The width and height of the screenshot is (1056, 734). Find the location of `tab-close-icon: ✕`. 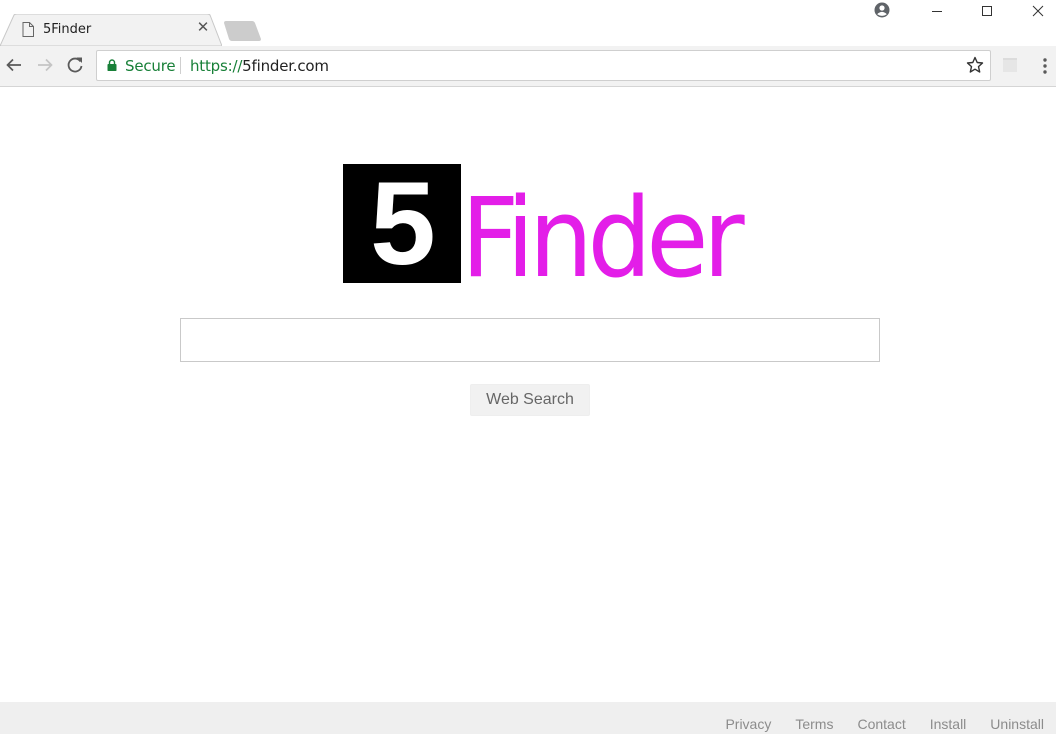

tab-close-icon: ✕ is located at coordinates (203, 28).